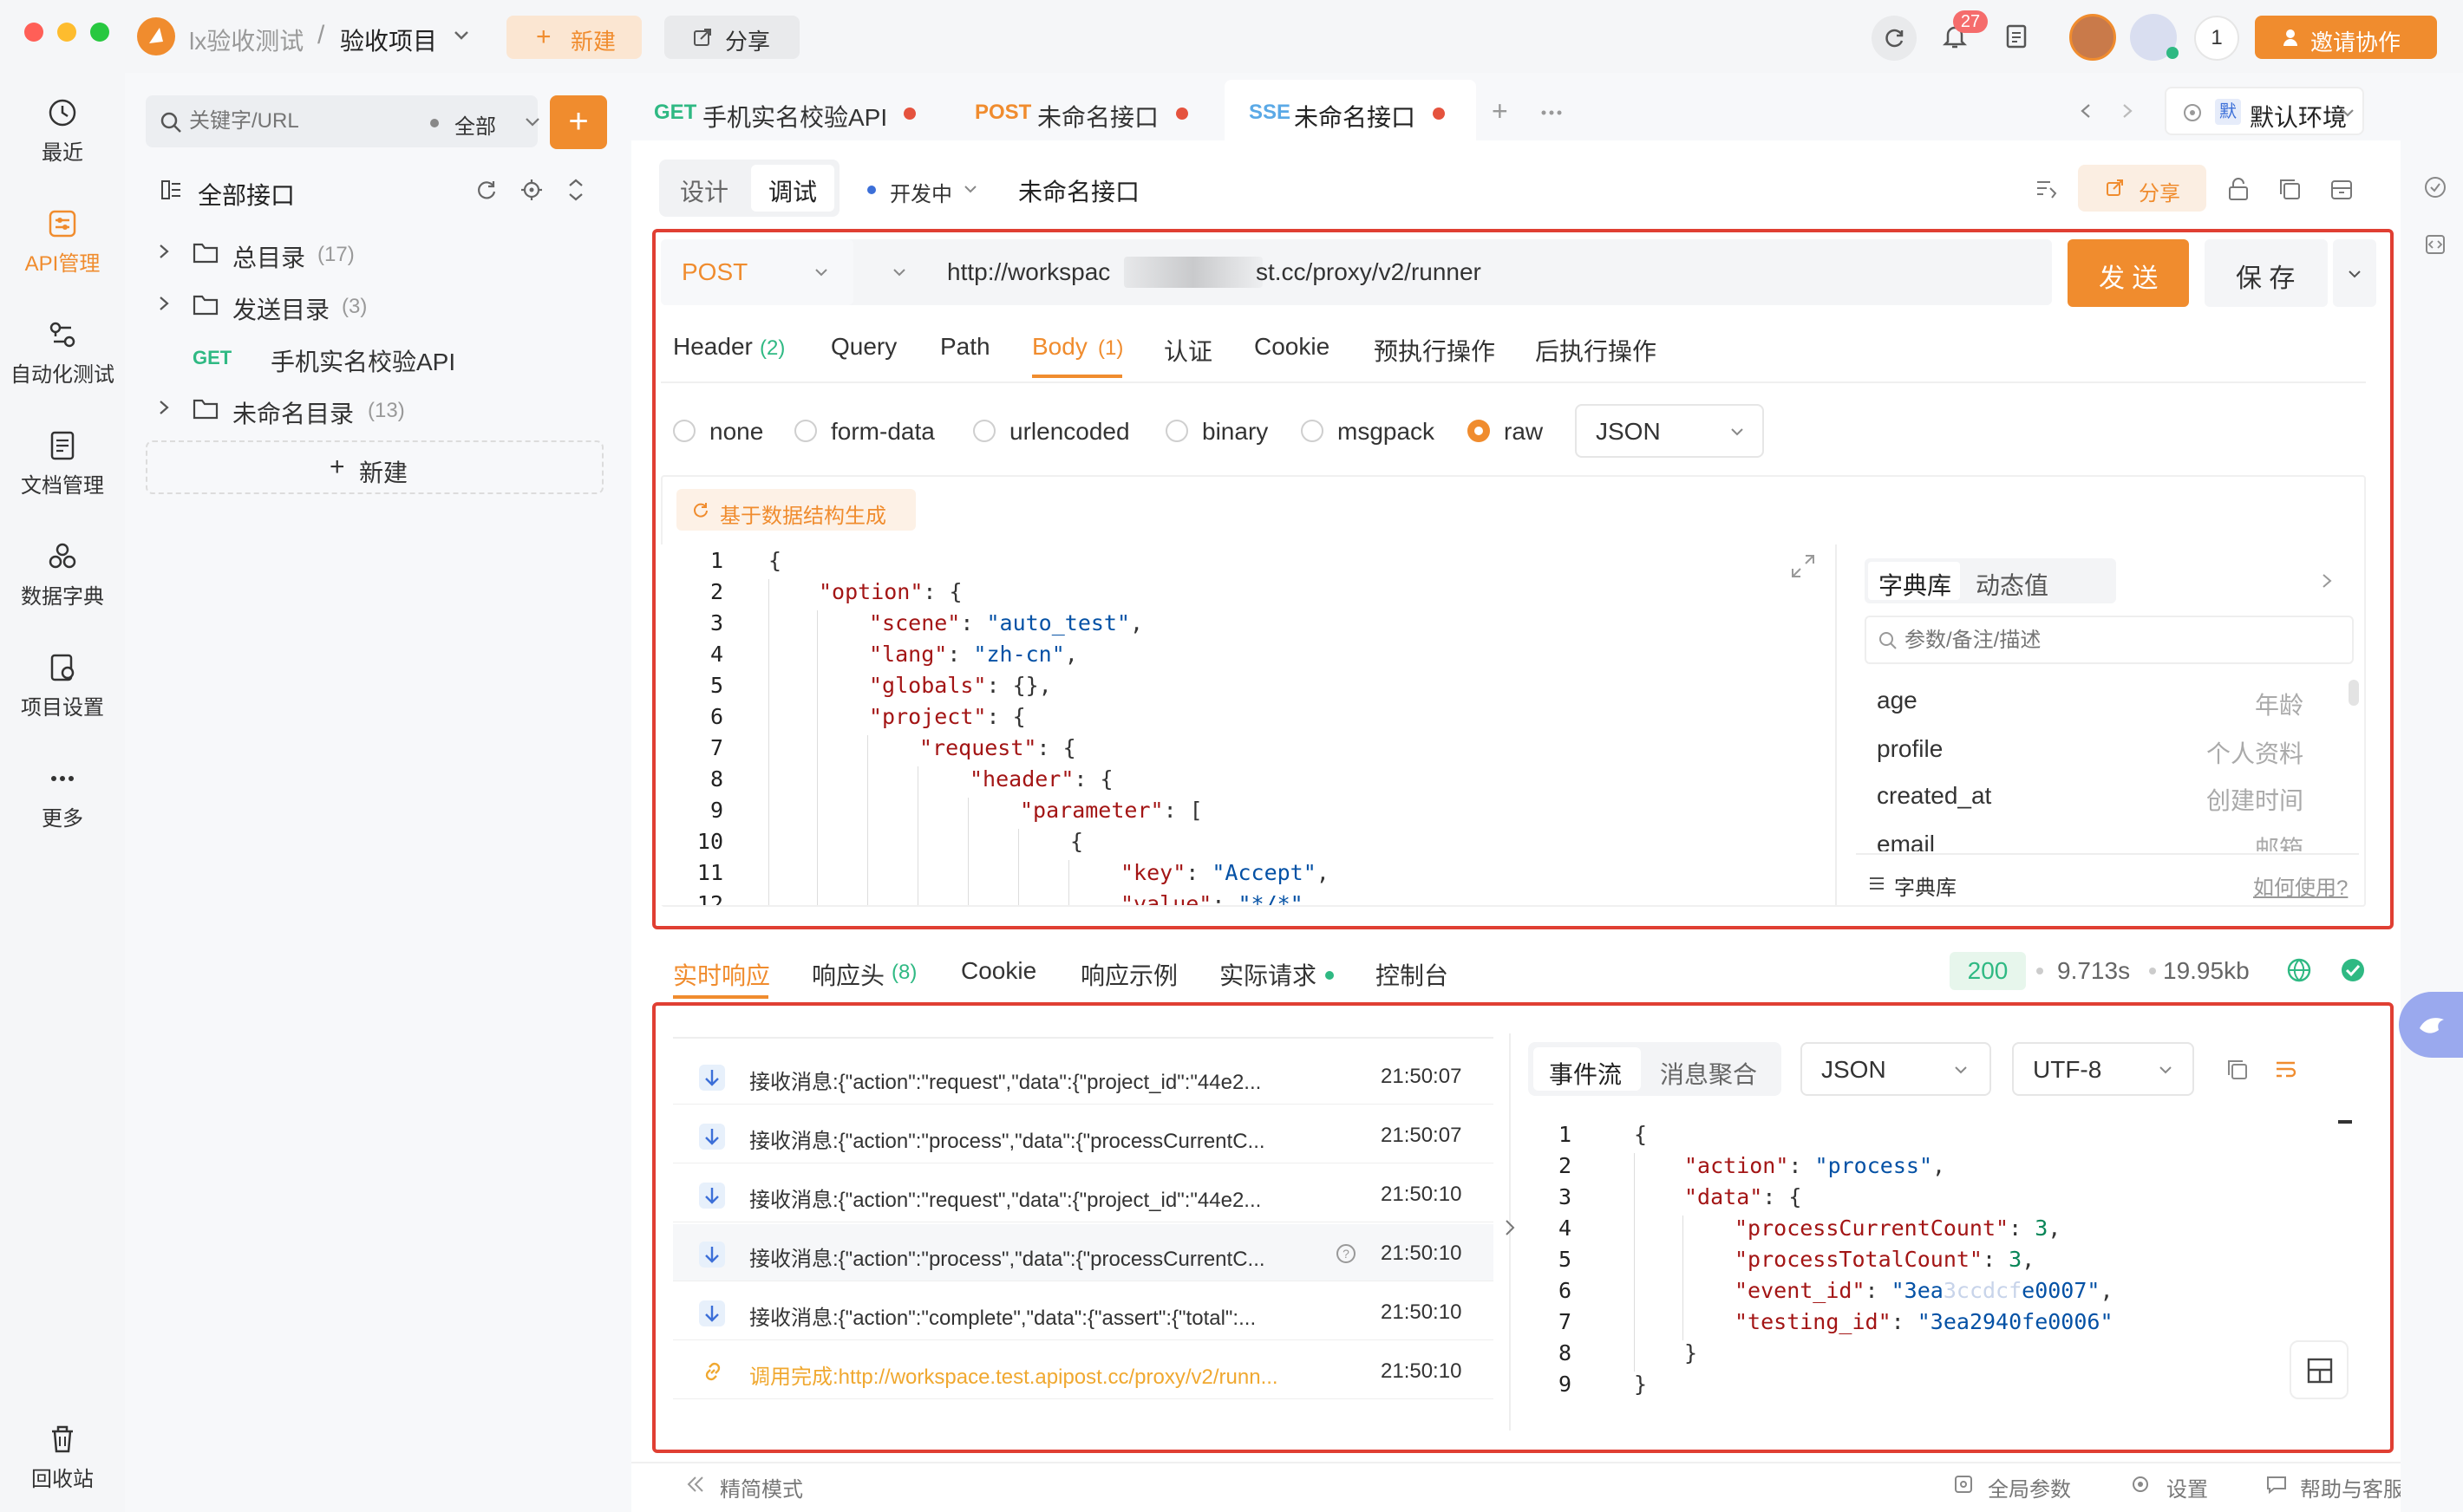  I want to click on globe-icon, so click(2299, 970).